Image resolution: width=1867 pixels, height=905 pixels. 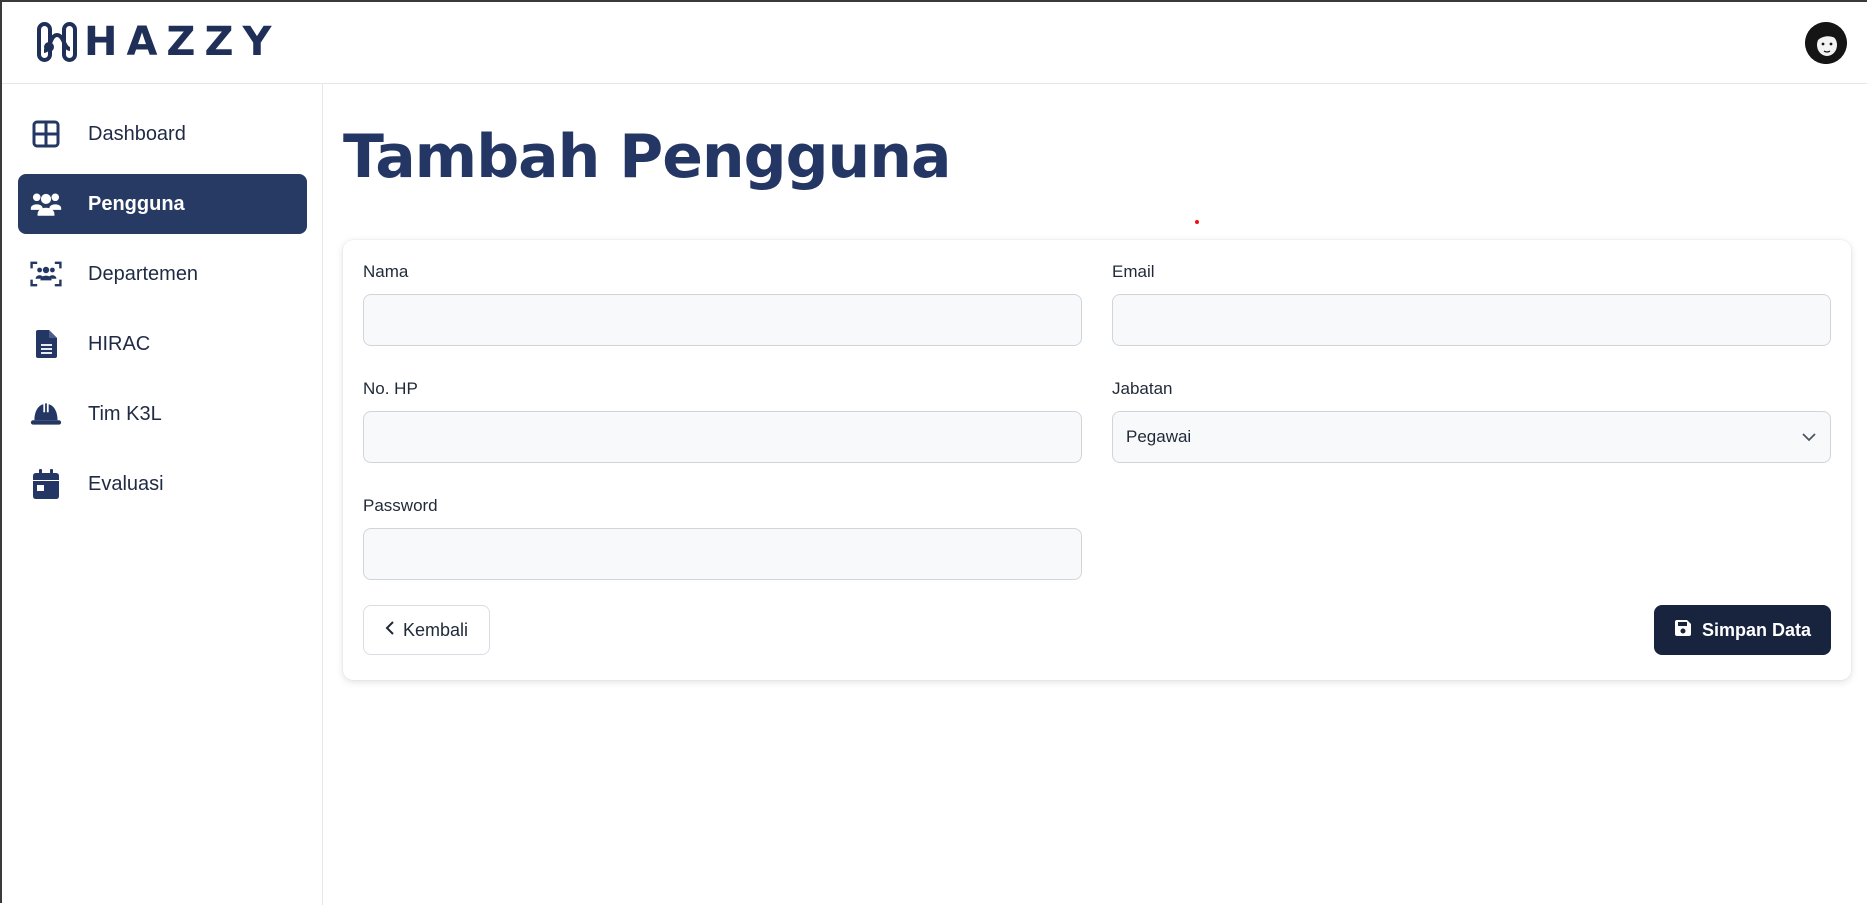 I want to click on password-label: Password, so click(x=400, y=505).